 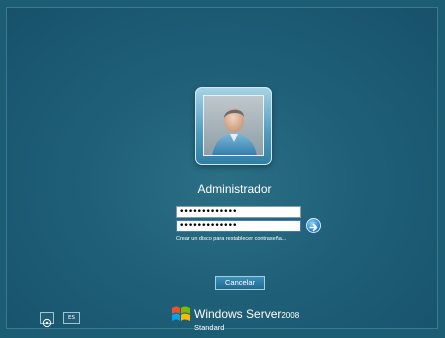 What do you see at coordinates (47, 323) in the screenshot?
I see `ease-of-access-icon` at bounding box center [47, 323].